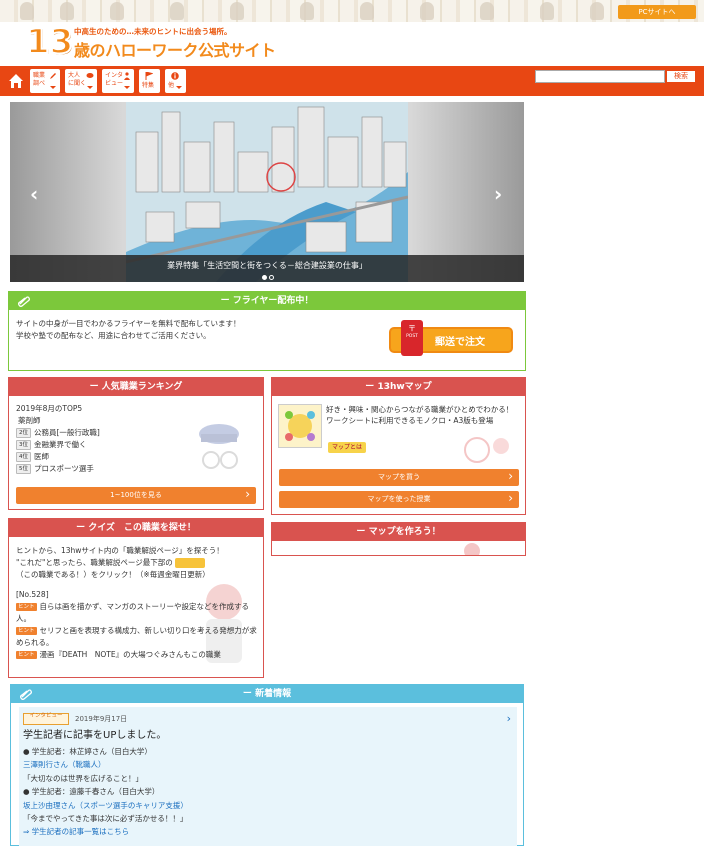  Describe the element at coordinates (509, 718) in the screenshot. I see `news-chevron-icon: ›` at that location.